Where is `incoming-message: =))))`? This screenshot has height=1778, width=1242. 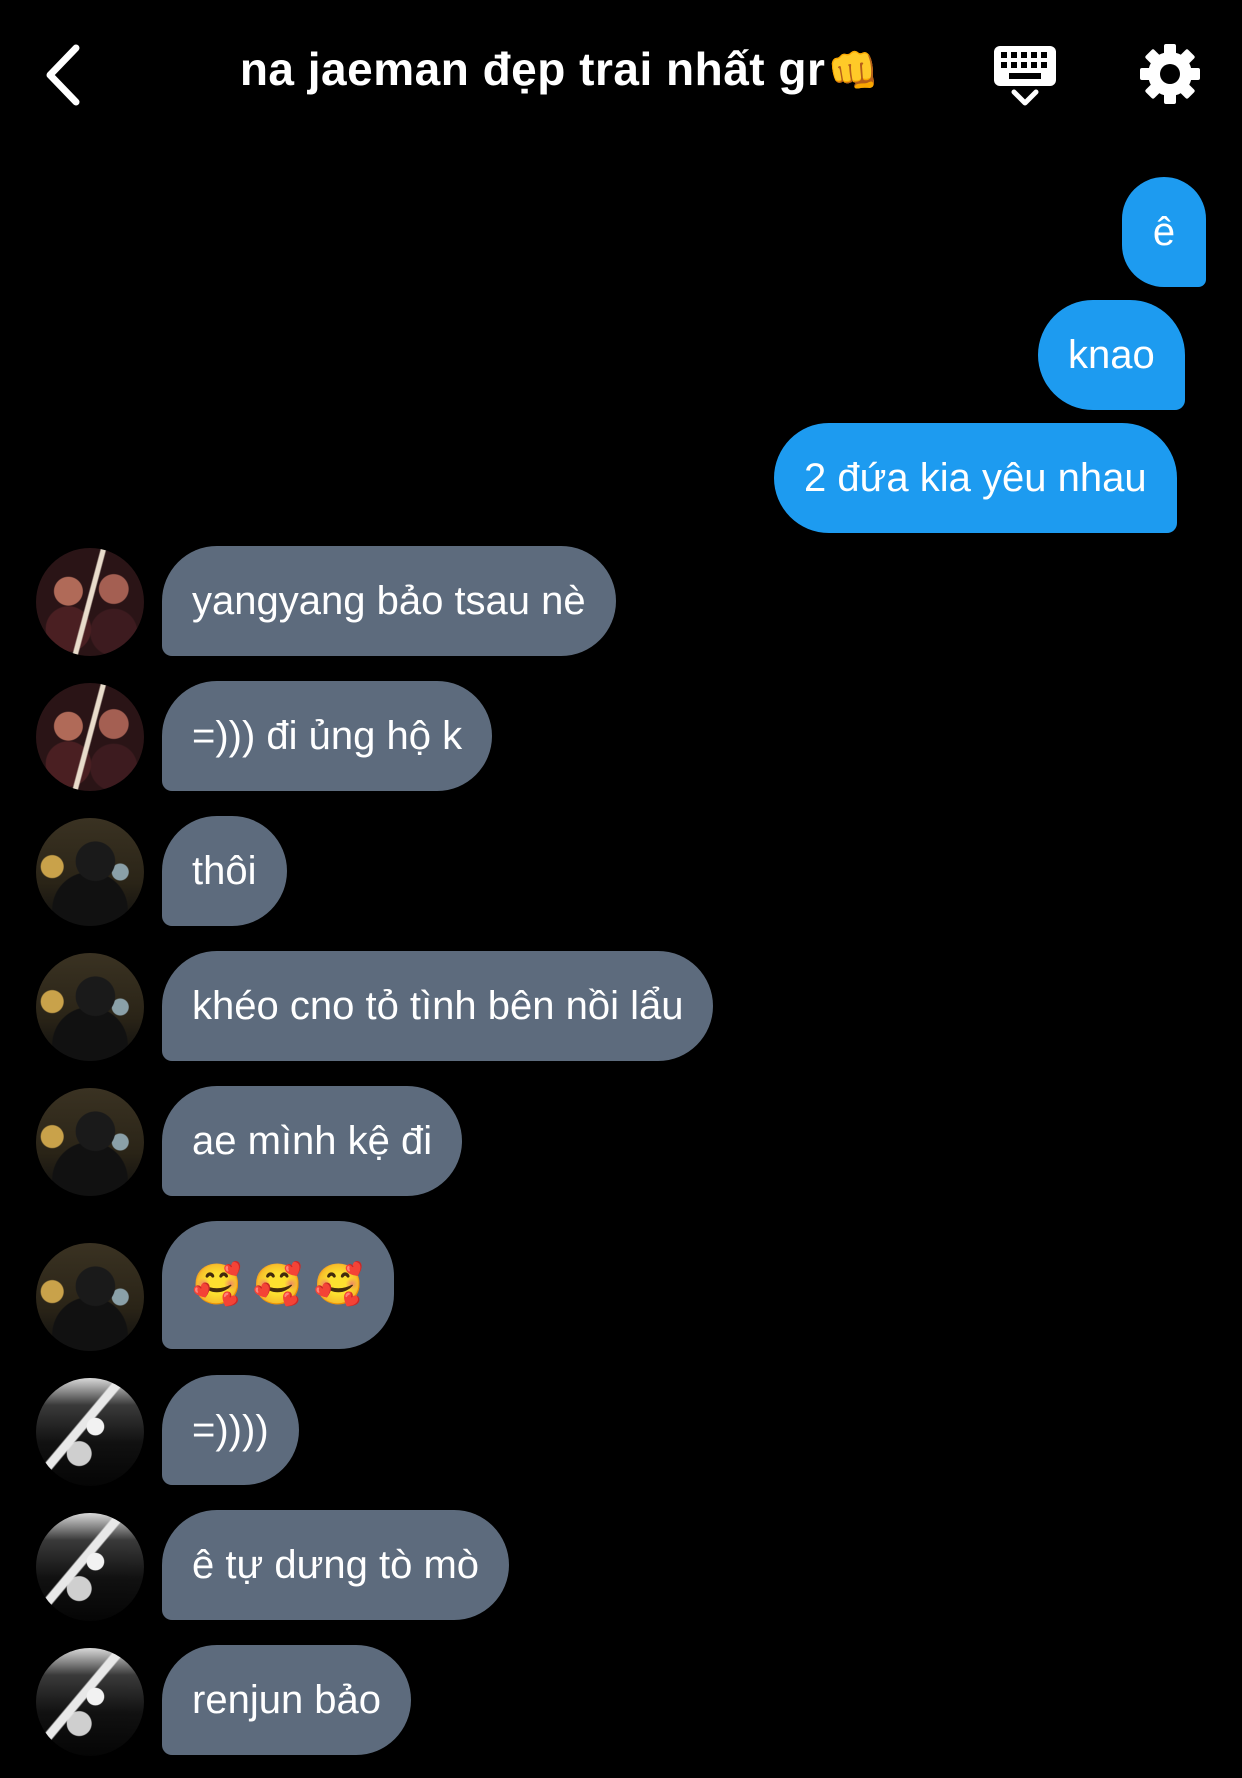
incoming-message: =)))) is located at coordinates (230, 1430).